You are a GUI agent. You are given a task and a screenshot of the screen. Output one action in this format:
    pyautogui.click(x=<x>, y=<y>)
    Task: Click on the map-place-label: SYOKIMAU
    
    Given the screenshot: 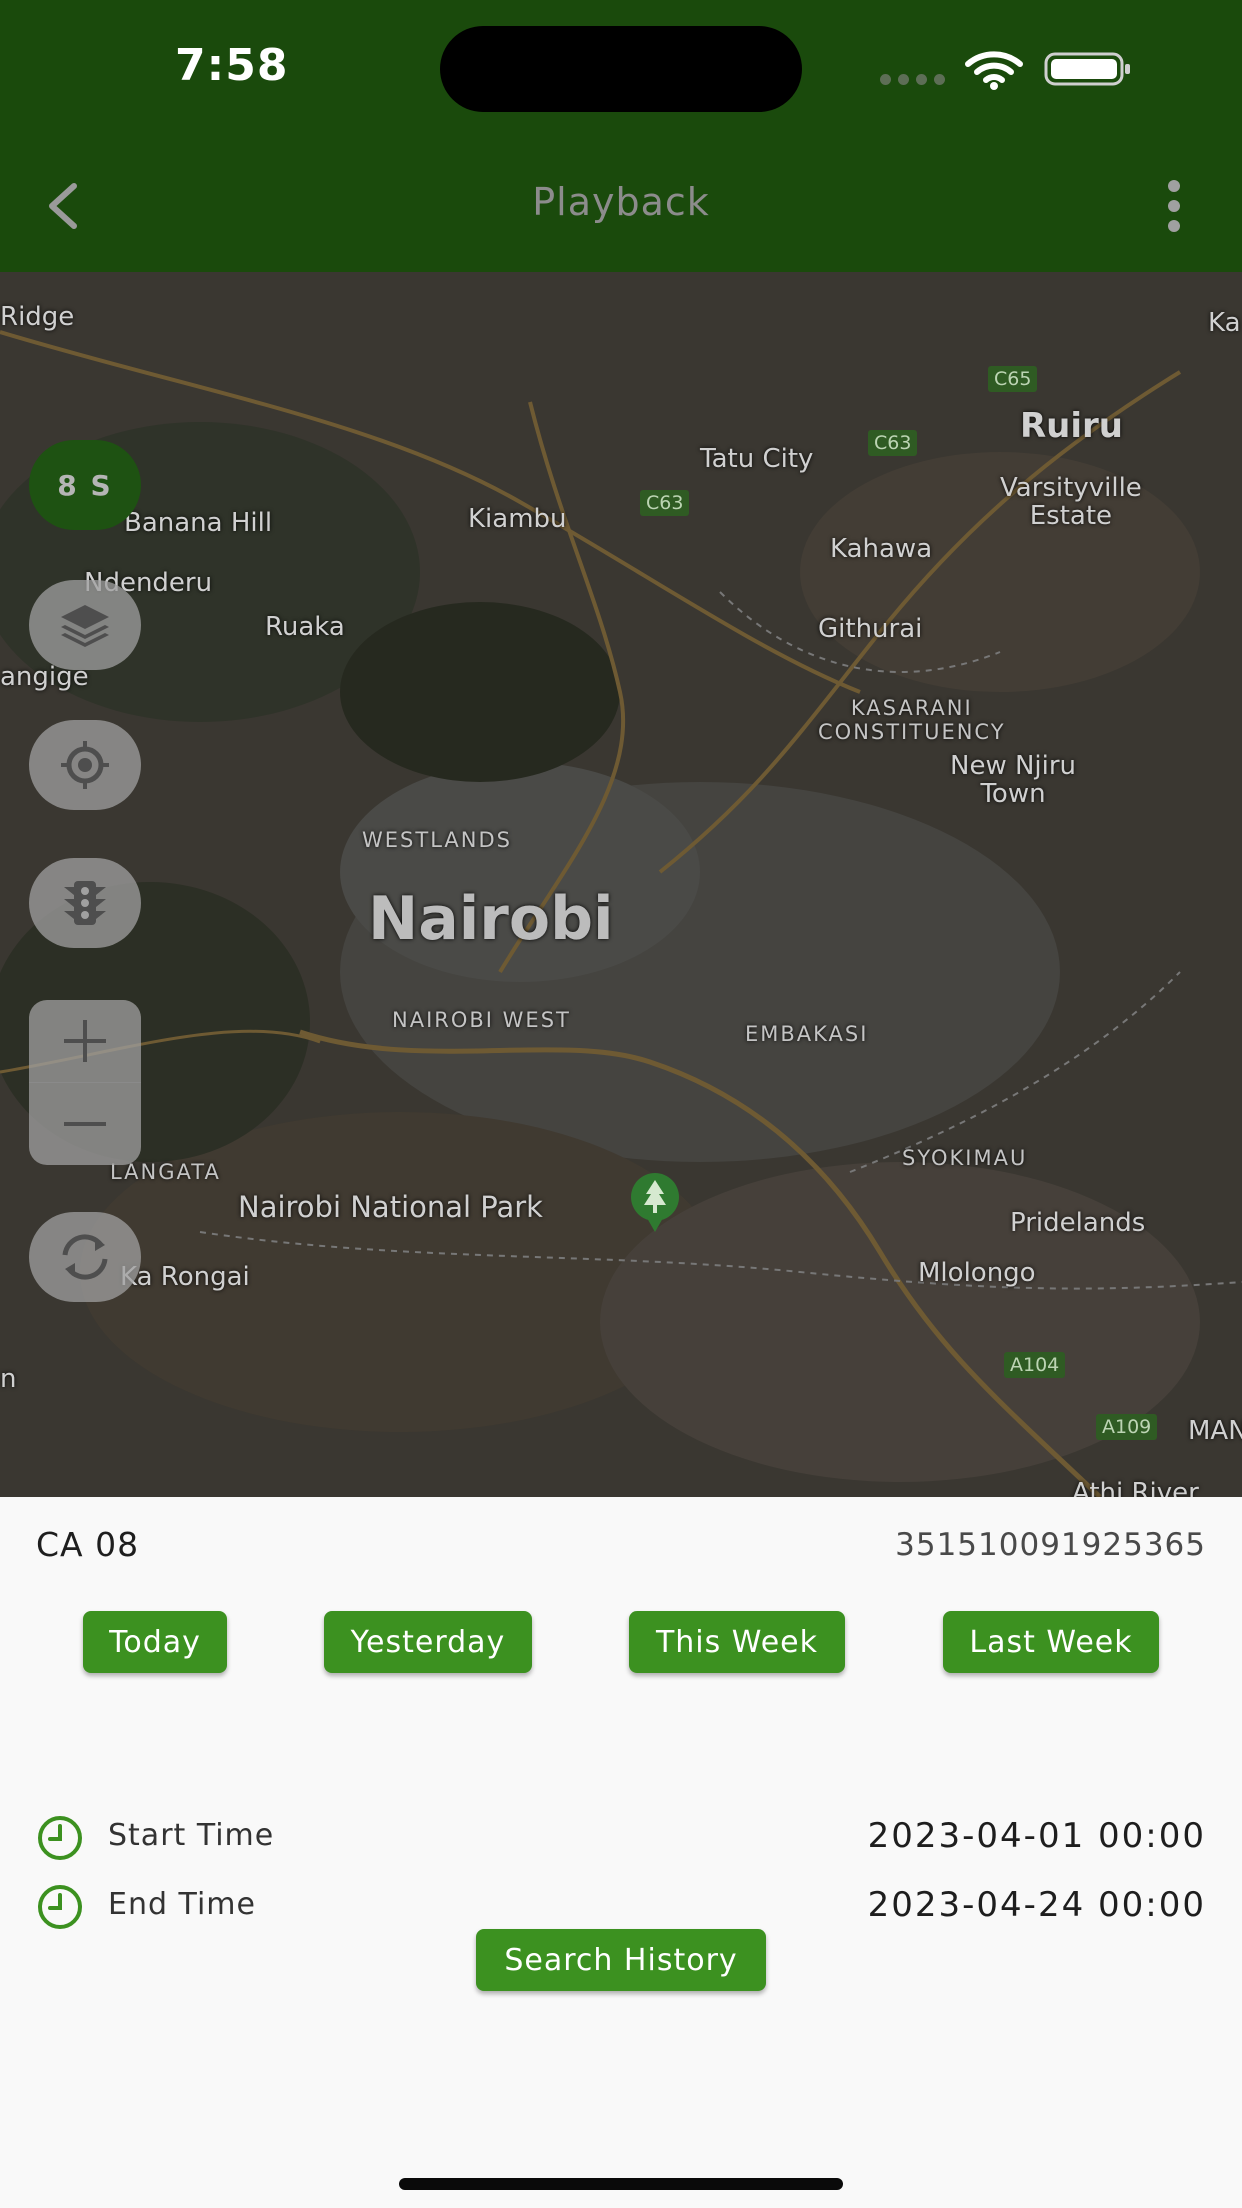 What is the action you would take?
    pyautogui.click(x=965, y=1158)
    